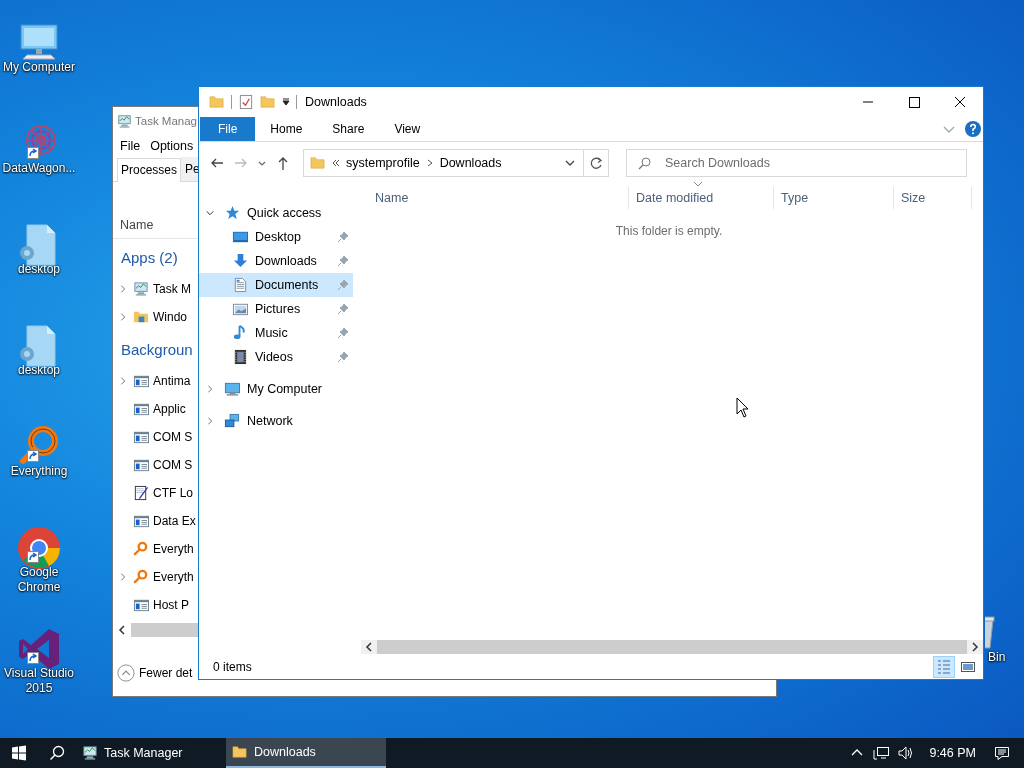 Image resolution: width=1024 pixels, height=768 pixels. Describe the element at coordinates (336, 163) in the screenshot. I see `overflow-chevron-icon` at that location.